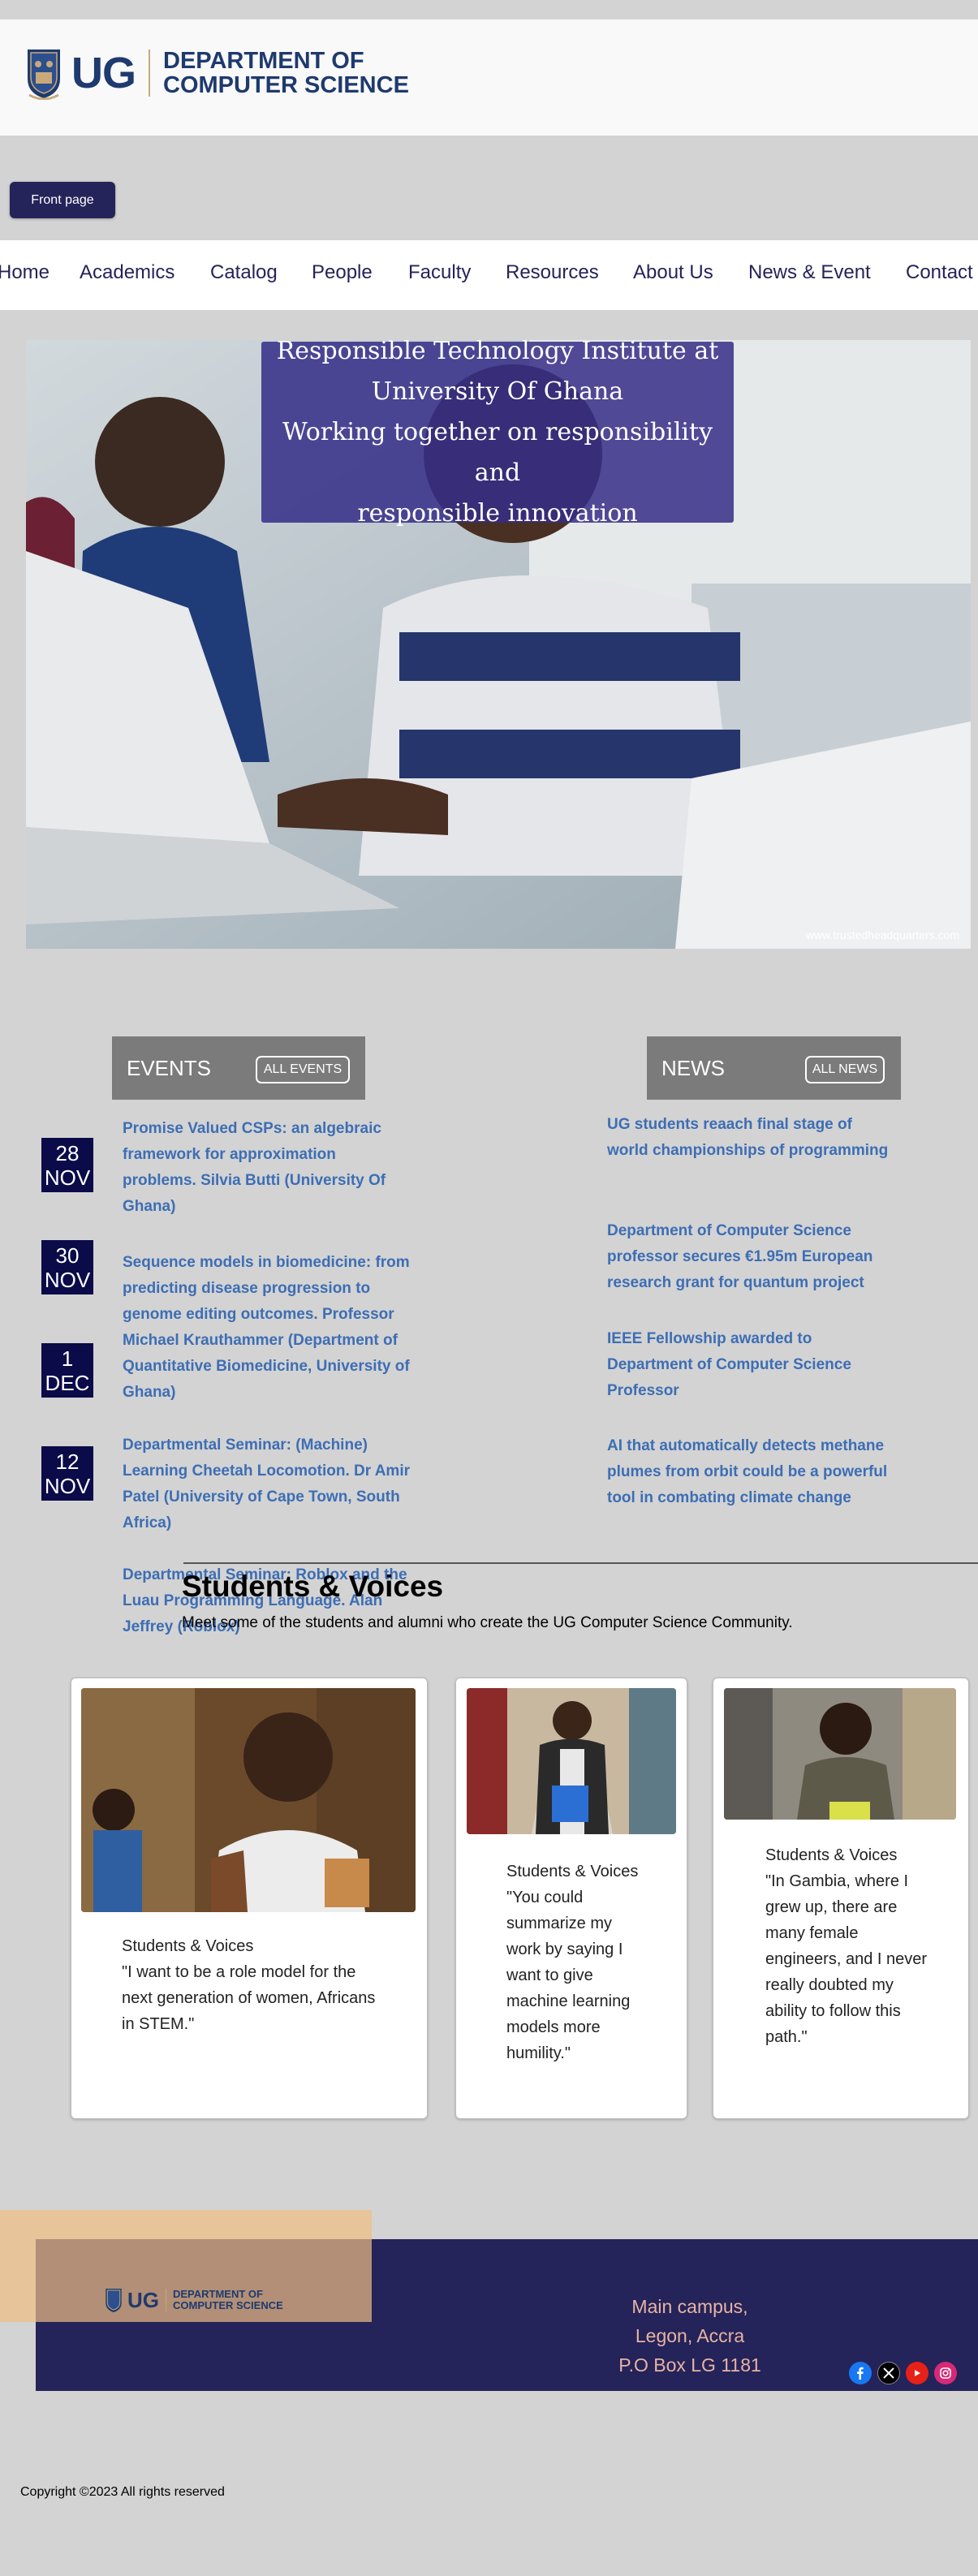 This screenshot has width=978, height=2576. What do you see at coordinates (150, 73) in the screenshot?
I see `logo-divider` at bounding box center [150, 73].